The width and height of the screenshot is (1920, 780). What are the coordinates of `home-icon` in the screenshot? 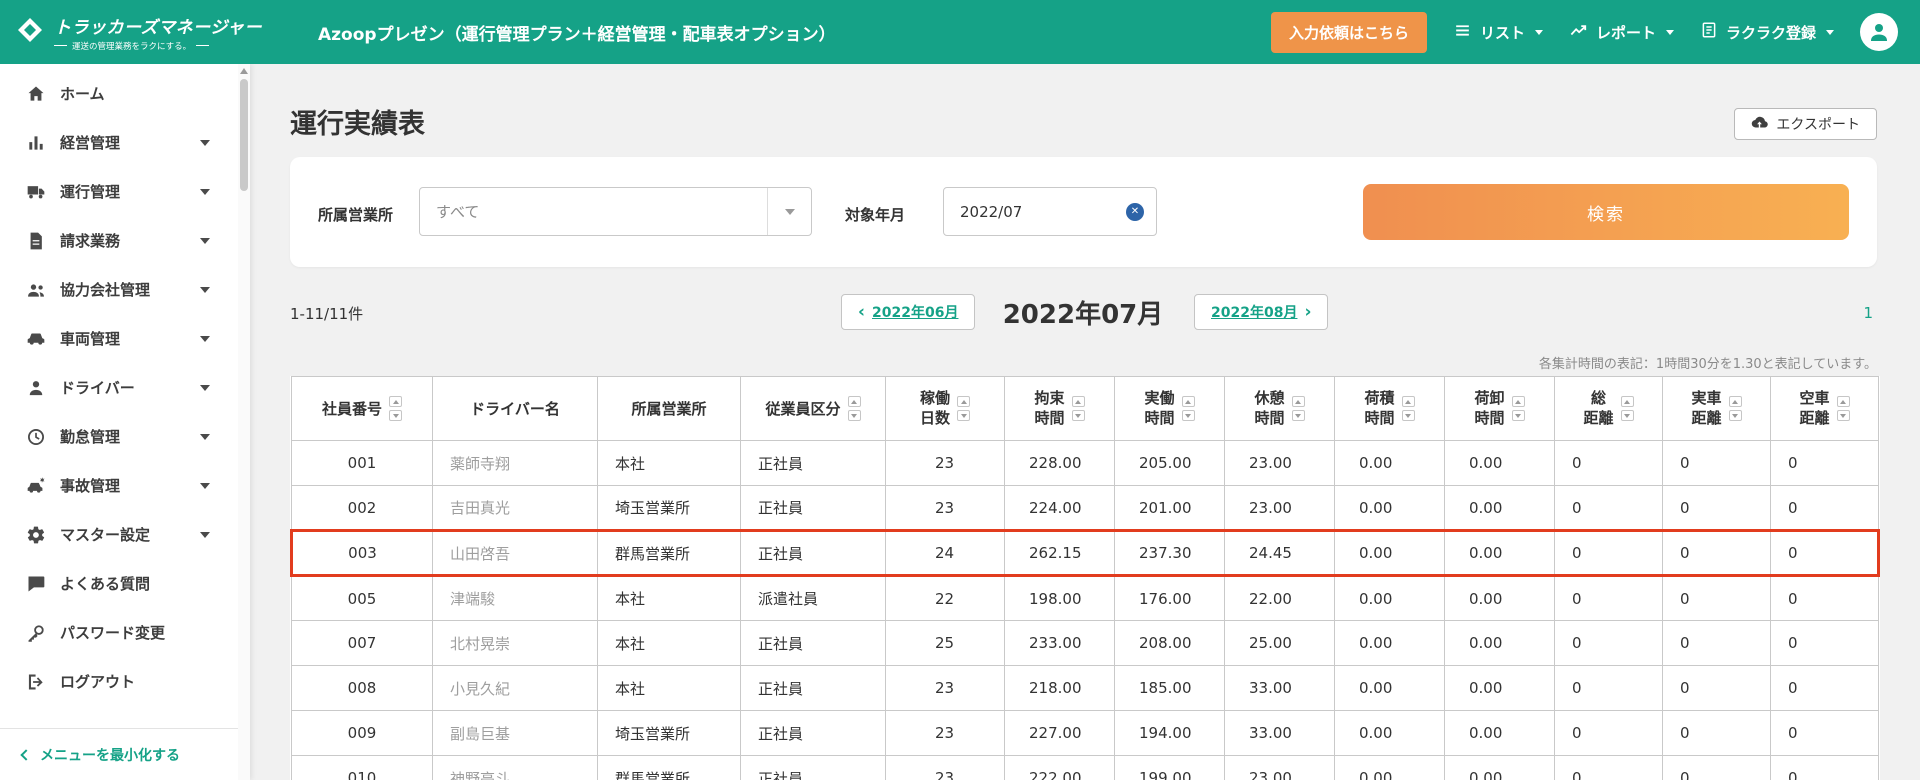 It's located at (36, 93).